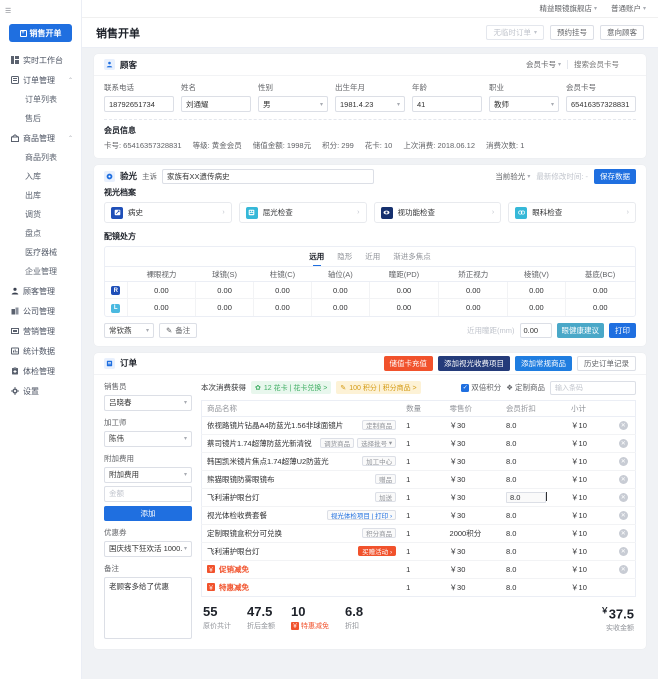 The height and width of the screenshot is (679, 658). I want to click on tab-distance: 远用, so click(316, 256).